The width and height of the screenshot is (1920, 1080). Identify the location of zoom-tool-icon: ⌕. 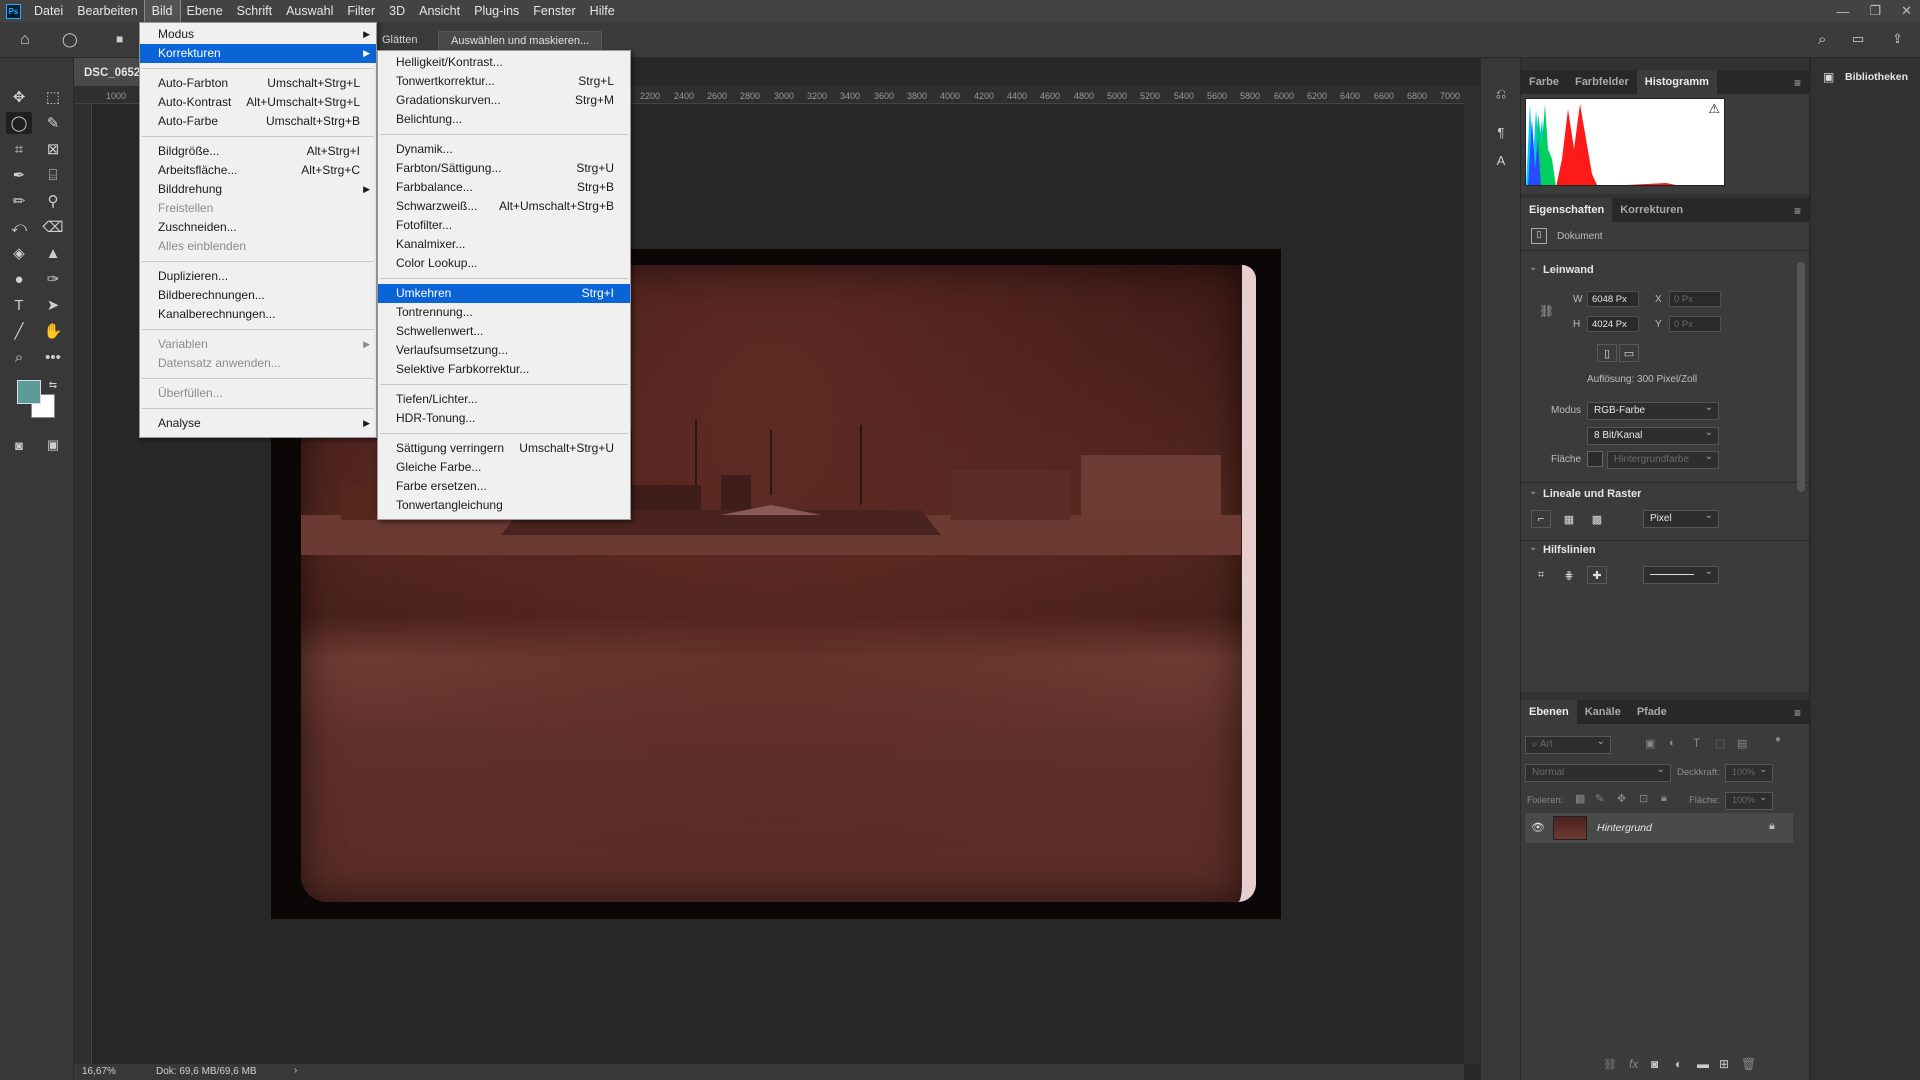
(19, 357).